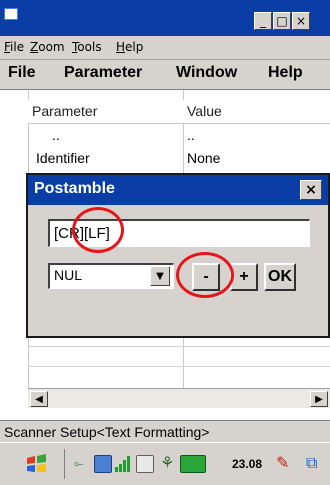 Image resolution: width=330 pixels, height=485 pixels. What do you see at coordinates (64, 464) in the screenshot?
I see `taskbar-divider` at bounding box center [64, 464].